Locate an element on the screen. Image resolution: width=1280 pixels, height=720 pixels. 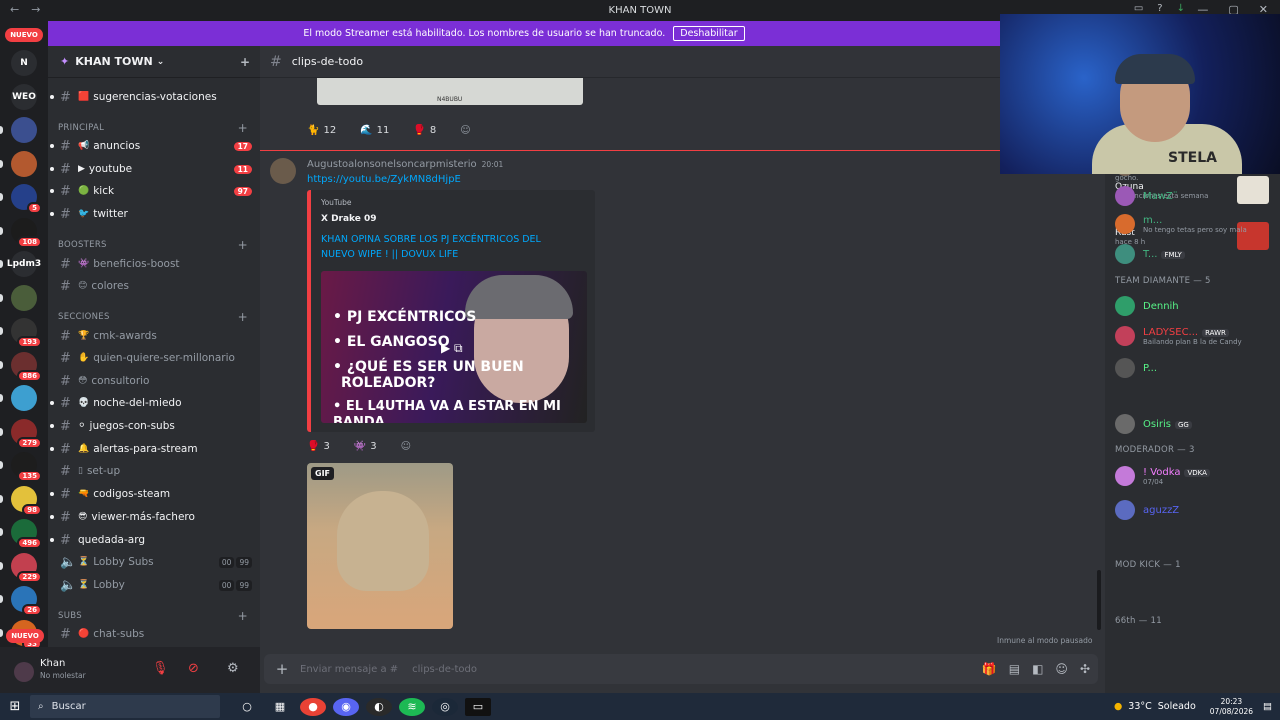
reaction: 👾 3 is located at coordinates (371, 446).